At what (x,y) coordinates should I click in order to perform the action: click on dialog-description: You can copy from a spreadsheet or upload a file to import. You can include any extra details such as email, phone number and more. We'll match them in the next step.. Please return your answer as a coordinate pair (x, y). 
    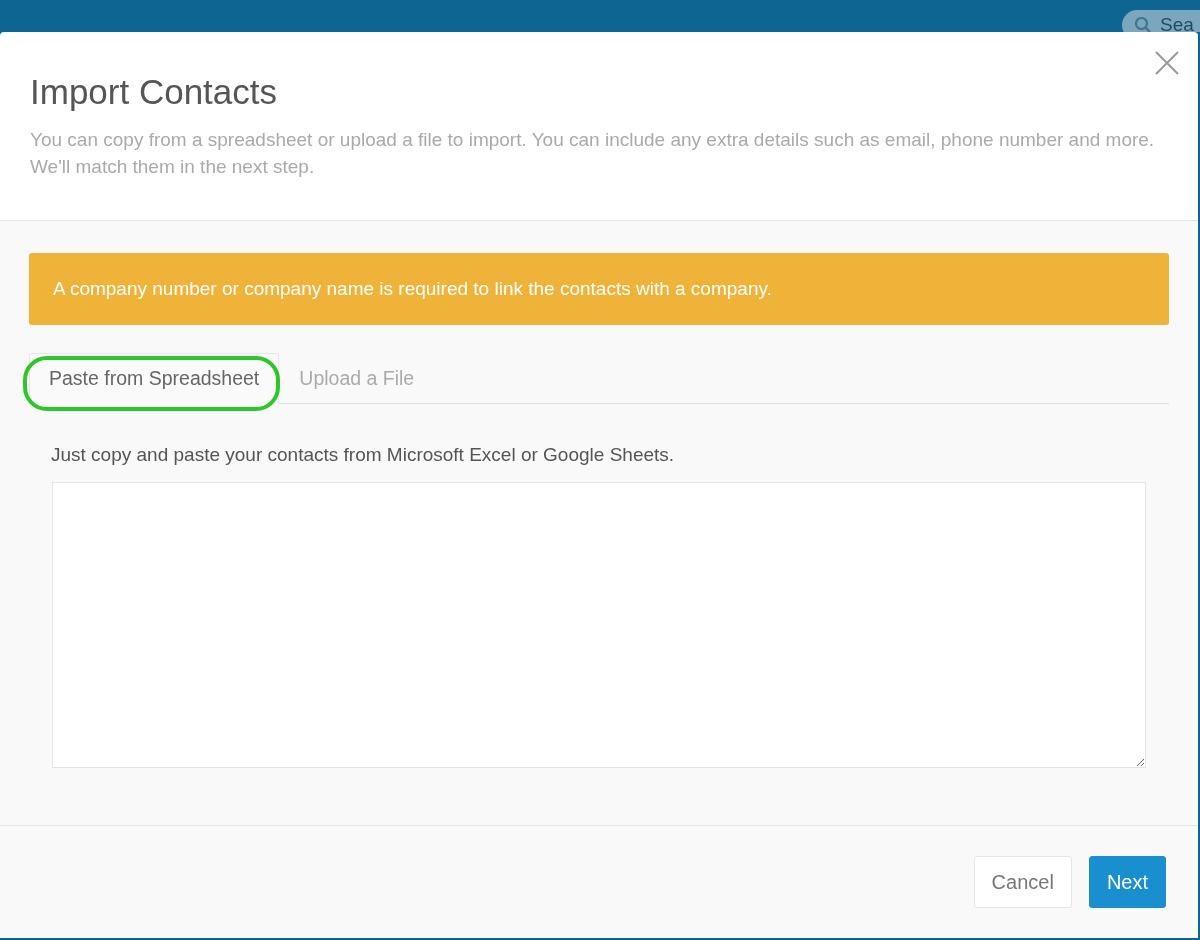
    Looking at the image, I should click on (593, 153).